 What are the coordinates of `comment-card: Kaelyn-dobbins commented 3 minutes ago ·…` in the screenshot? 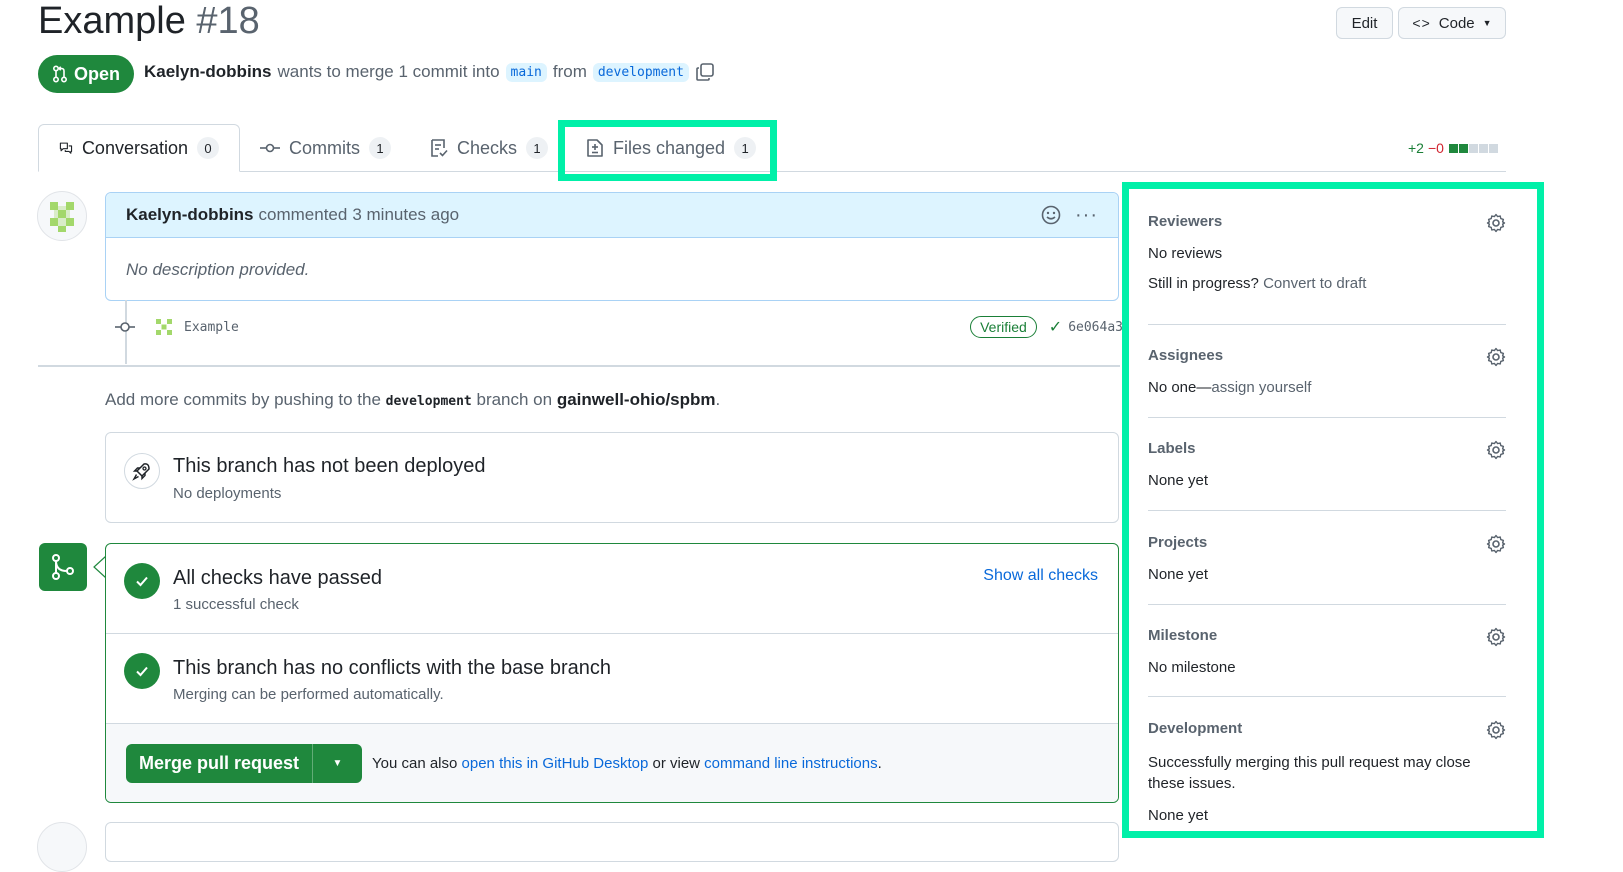 It's located at (612, 246).